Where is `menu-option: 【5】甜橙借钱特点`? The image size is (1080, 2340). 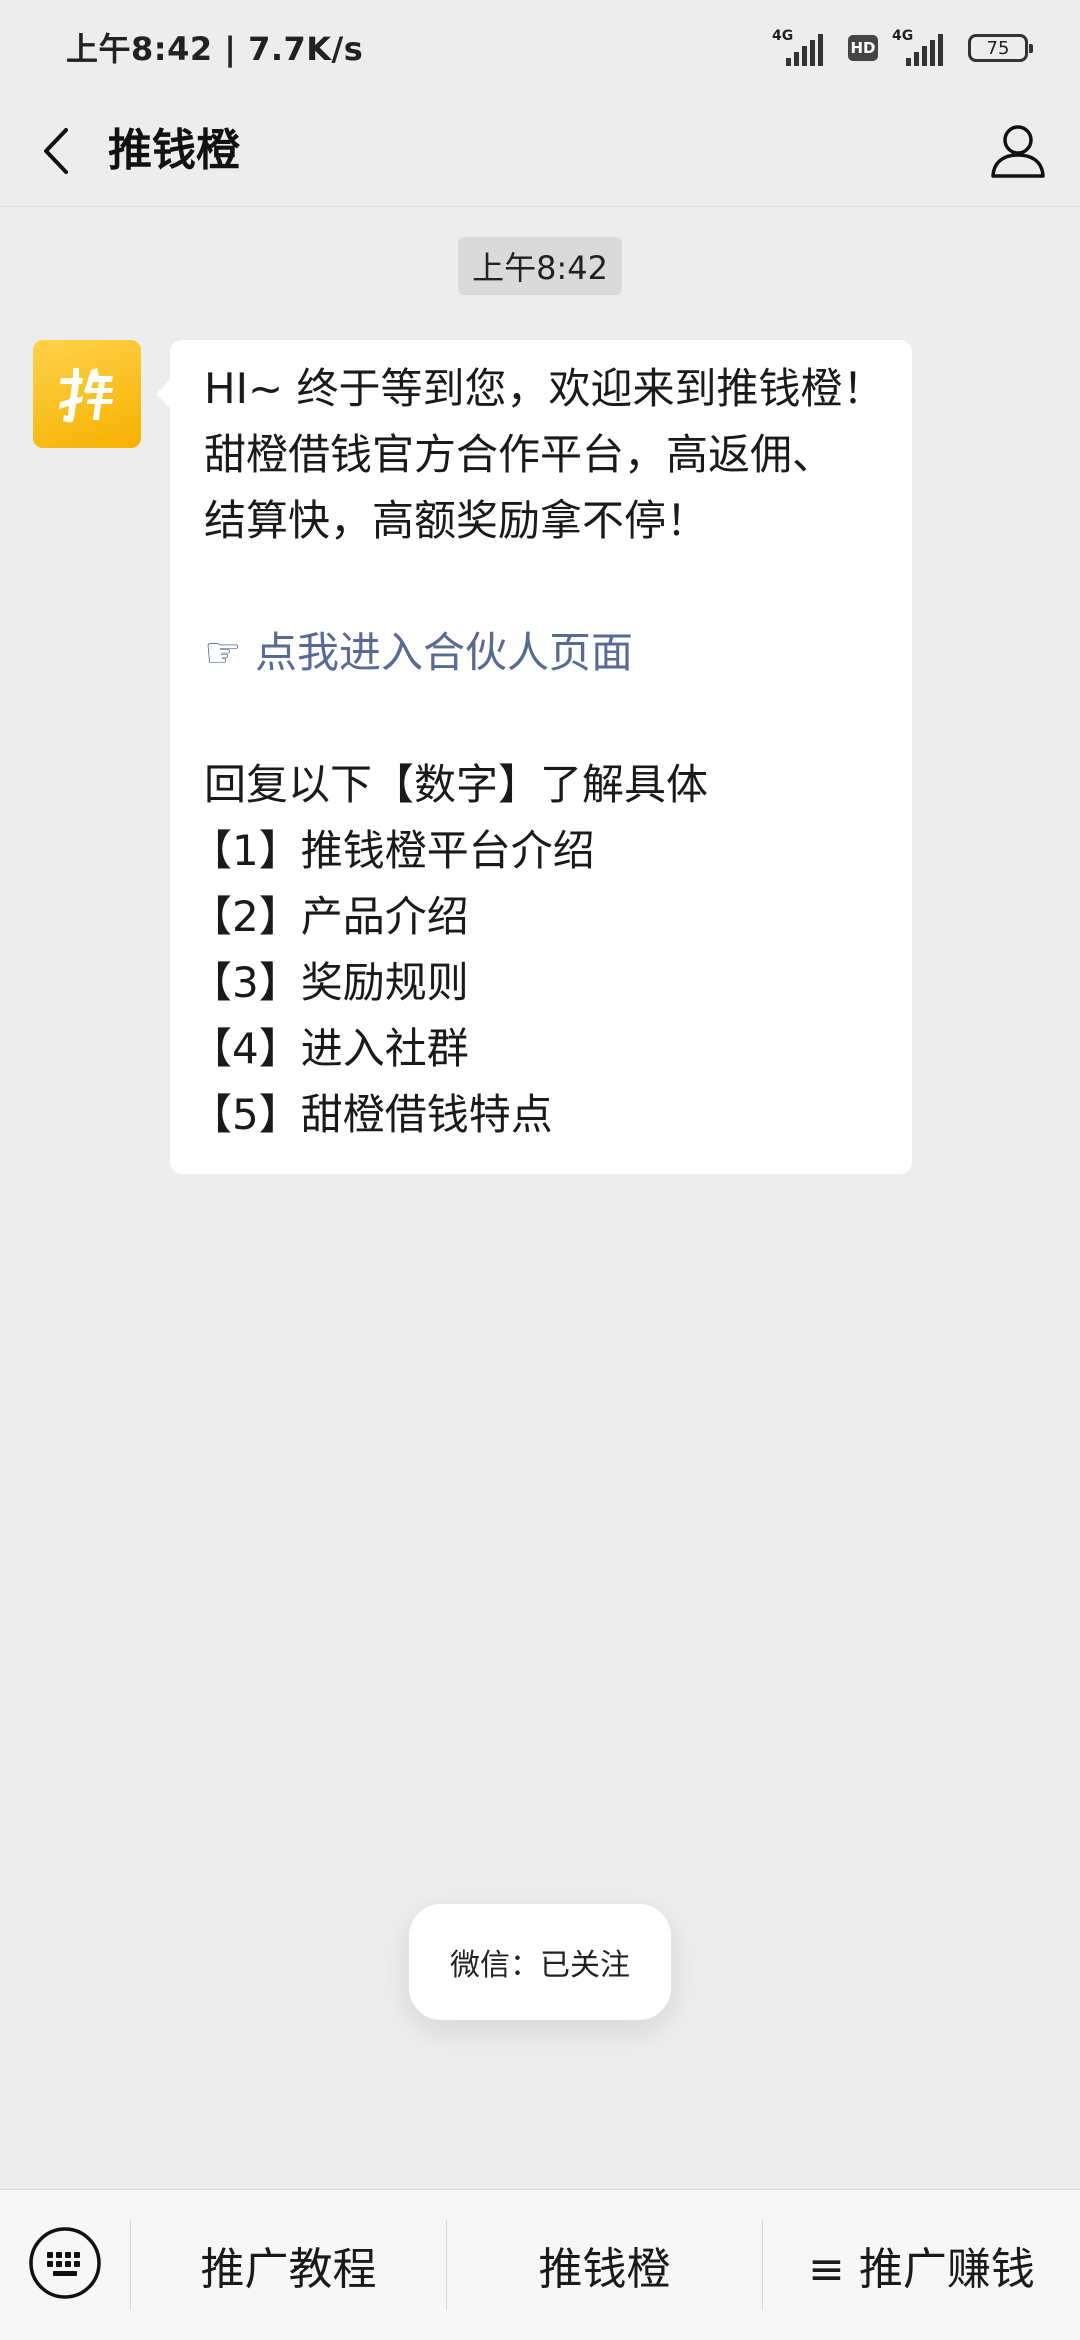 menu-option: 【5】甜橙借钱特点 is located at coordinates (371, 1114).